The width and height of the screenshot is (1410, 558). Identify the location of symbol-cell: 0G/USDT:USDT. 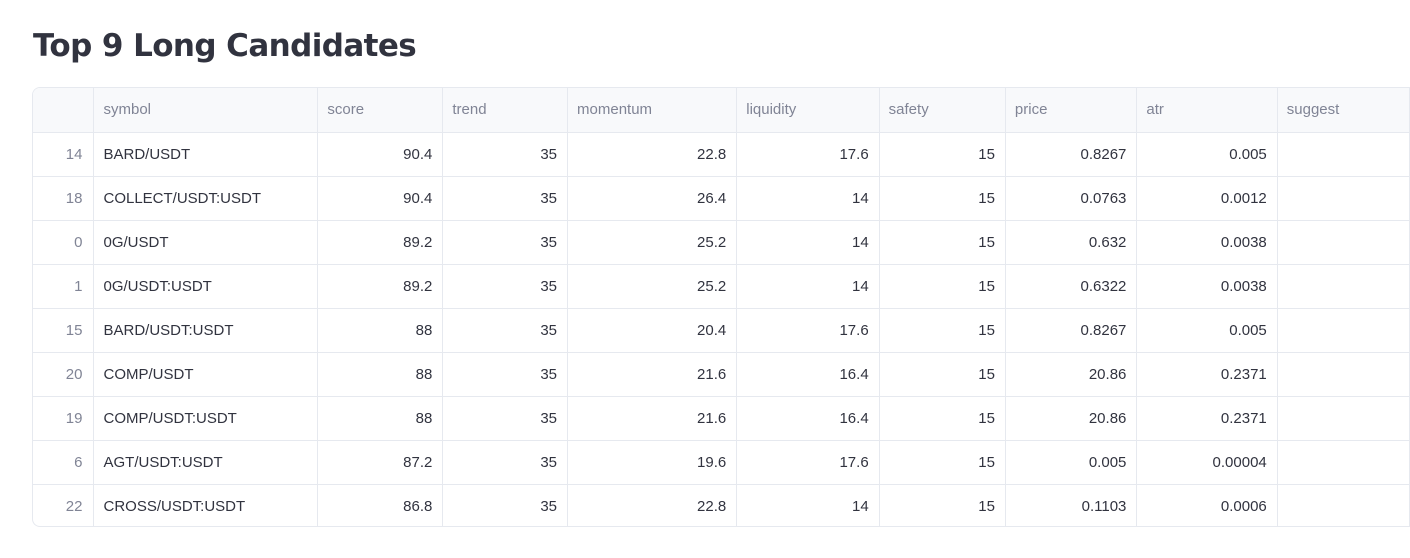
(206, 286).